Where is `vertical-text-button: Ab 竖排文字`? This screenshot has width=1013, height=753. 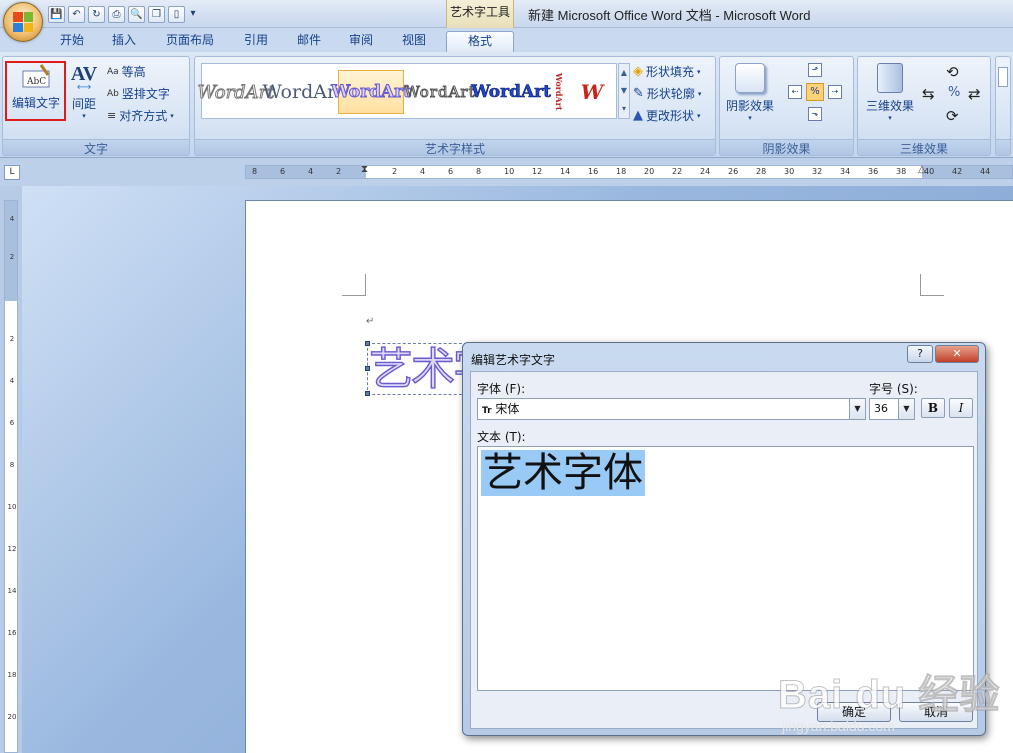
vertical-text-button: Ab 竖排文字 is located at coordinates (138, 93).